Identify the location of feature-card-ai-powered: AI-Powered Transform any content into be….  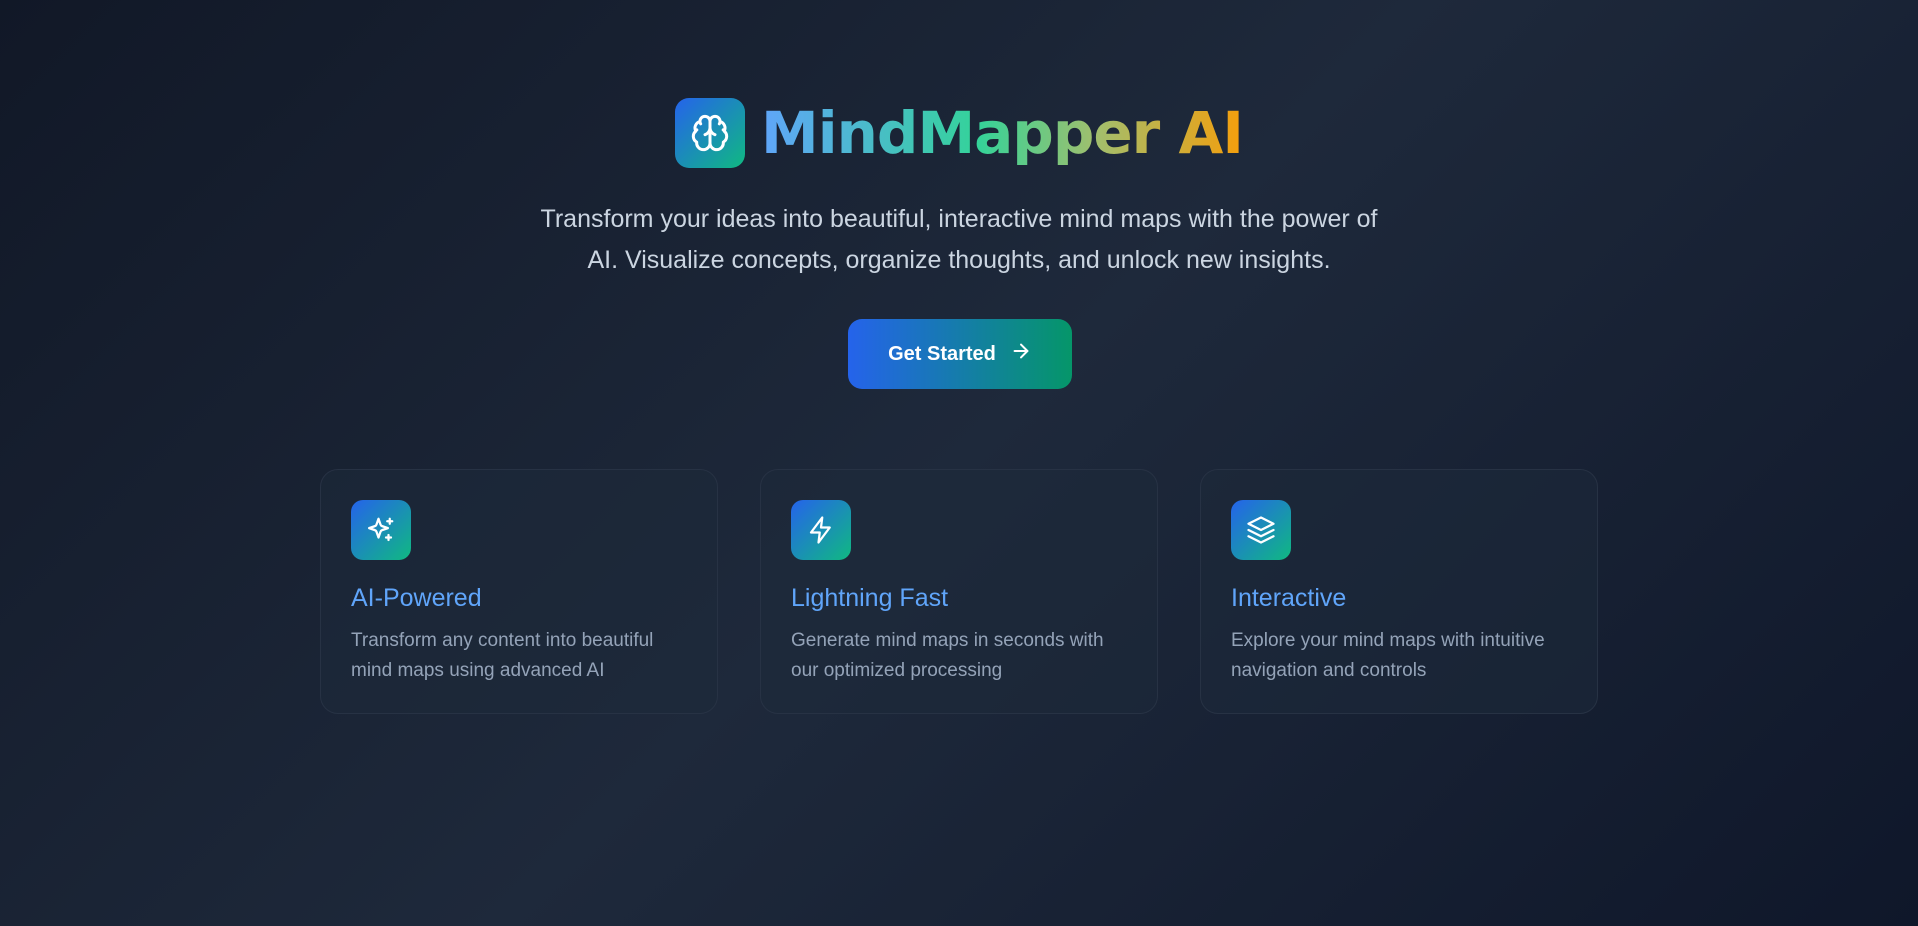
(519, 591).